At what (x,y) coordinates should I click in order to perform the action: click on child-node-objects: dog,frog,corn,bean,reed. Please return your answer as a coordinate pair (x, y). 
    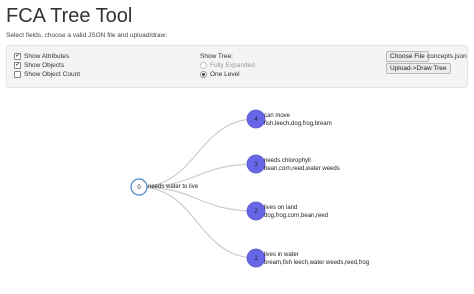
    Looking at the image, I should click on (296, 216).